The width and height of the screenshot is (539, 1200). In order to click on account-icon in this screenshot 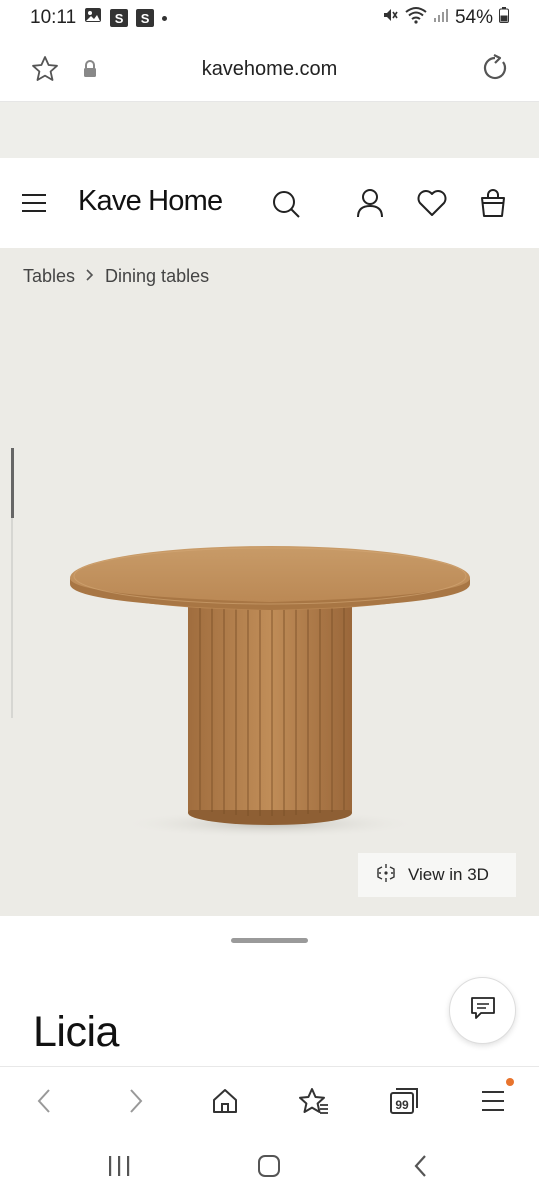, I will do `click(370, 205)`.